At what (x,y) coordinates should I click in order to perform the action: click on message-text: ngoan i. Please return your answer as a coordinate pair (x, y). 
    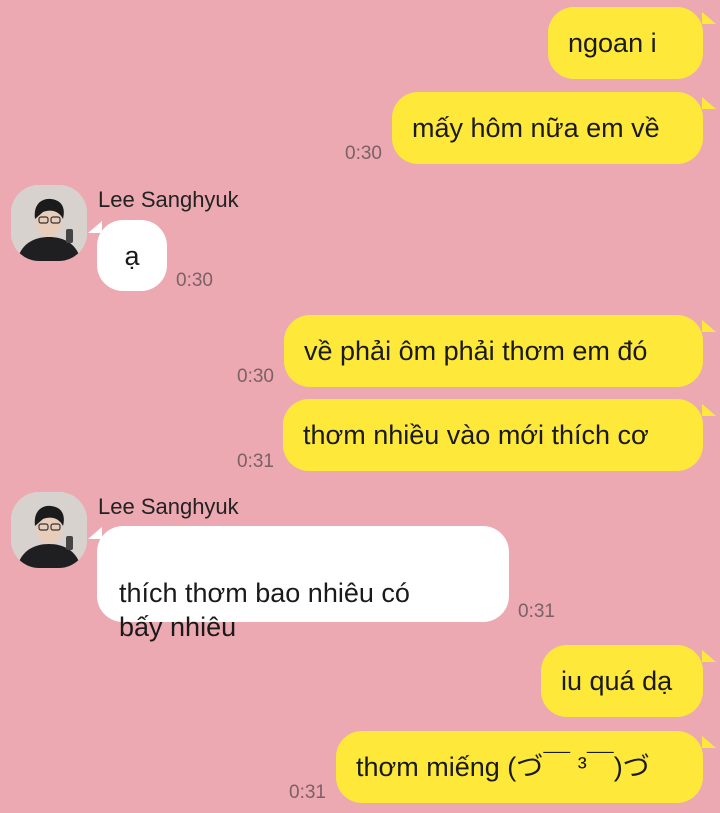
    Looking at the image, I should click on (612, 43).